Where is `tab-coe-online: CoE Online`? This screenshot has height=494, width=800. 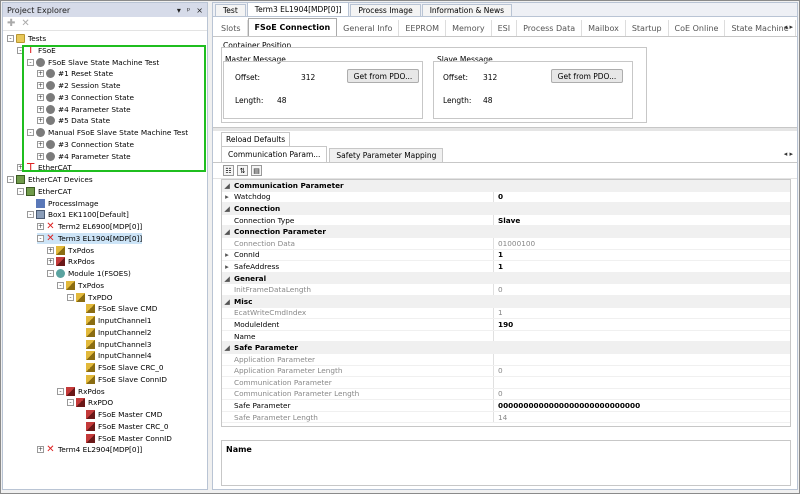 tab-coe-online: CoE Online is located at coordinates (697, 28).